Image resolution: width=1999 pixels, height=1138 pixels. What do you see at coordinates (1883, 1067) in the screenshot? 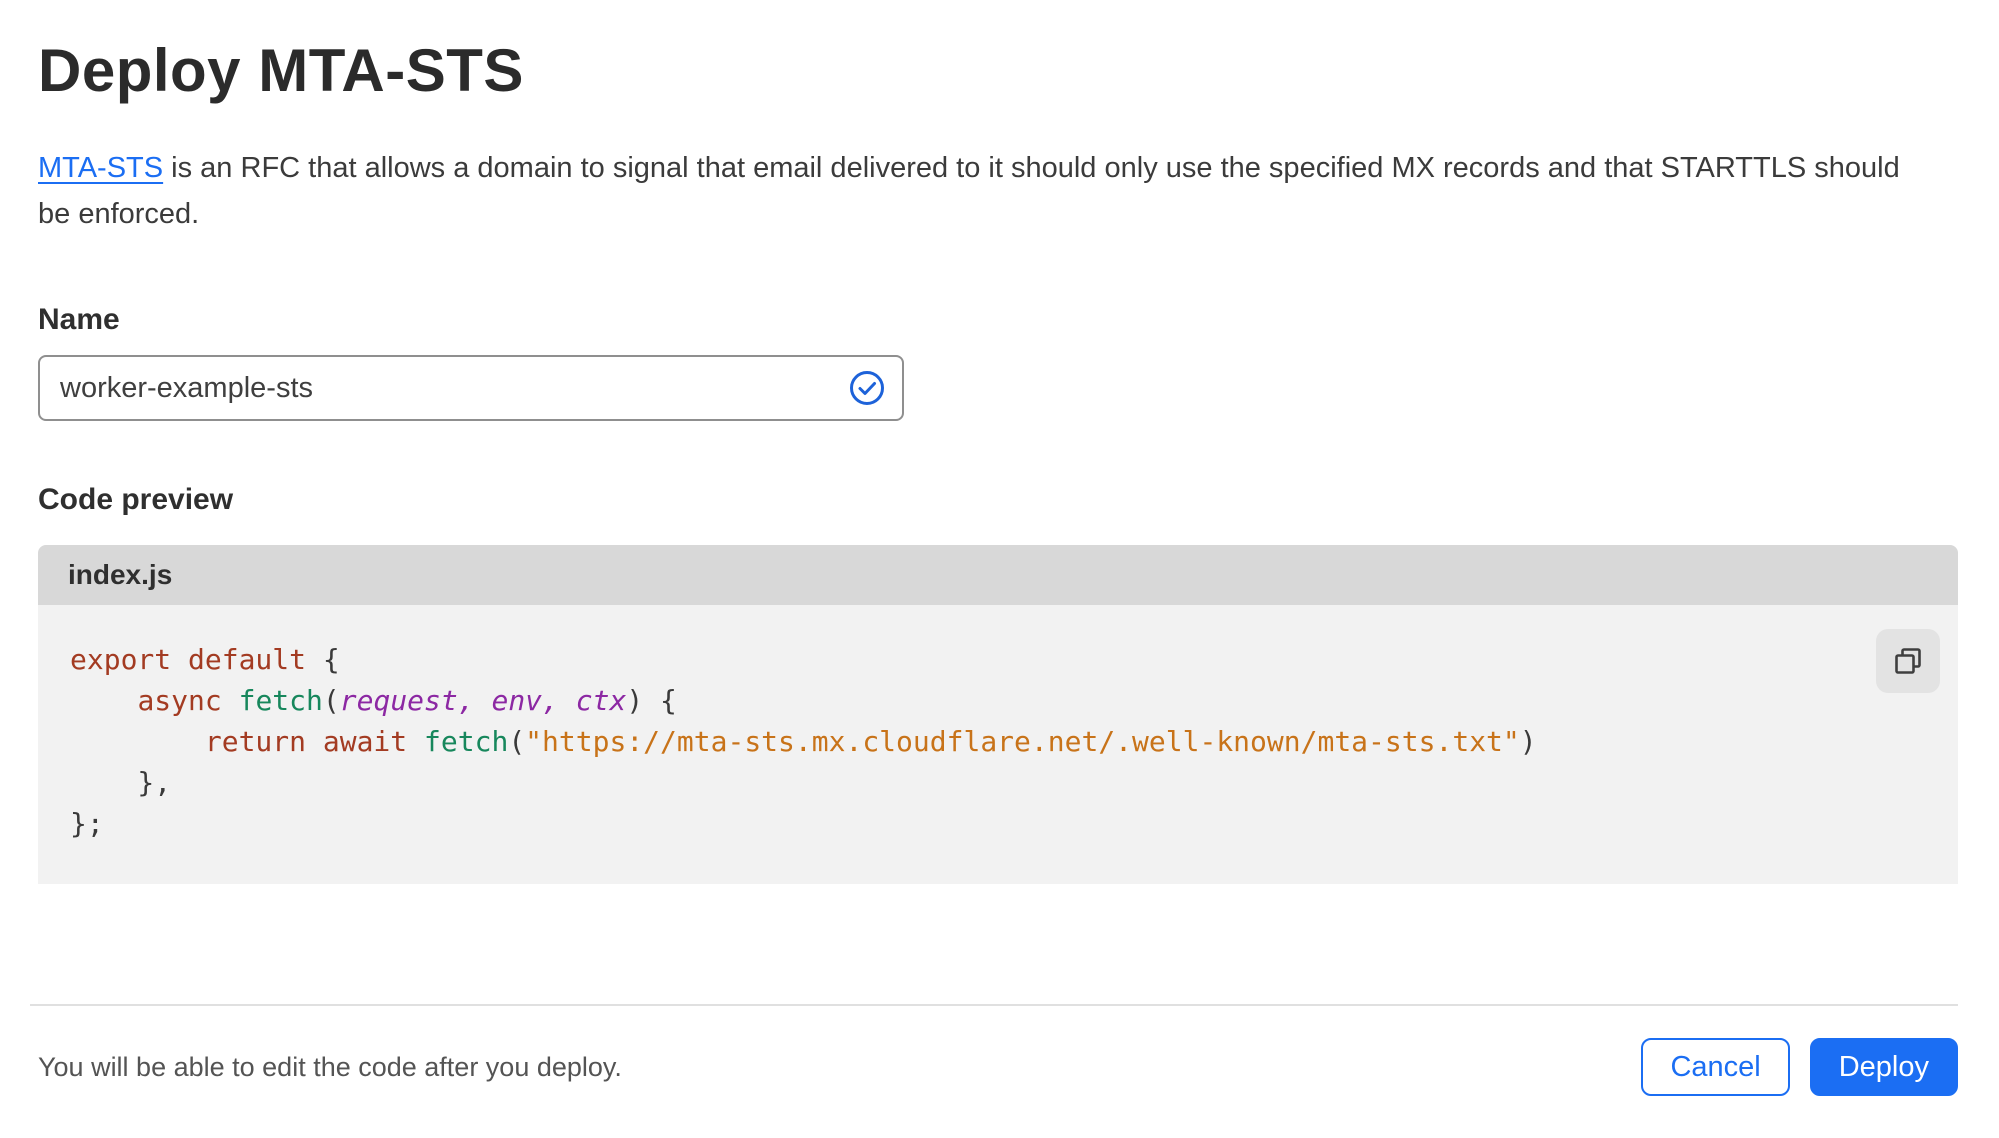
I see `deploy-button: Deploy` at bounding box center [1883, 1067].